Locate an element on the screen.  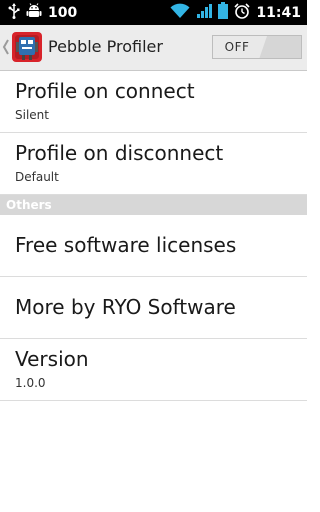
android-debug-icon is located at coordinates (34, 12).